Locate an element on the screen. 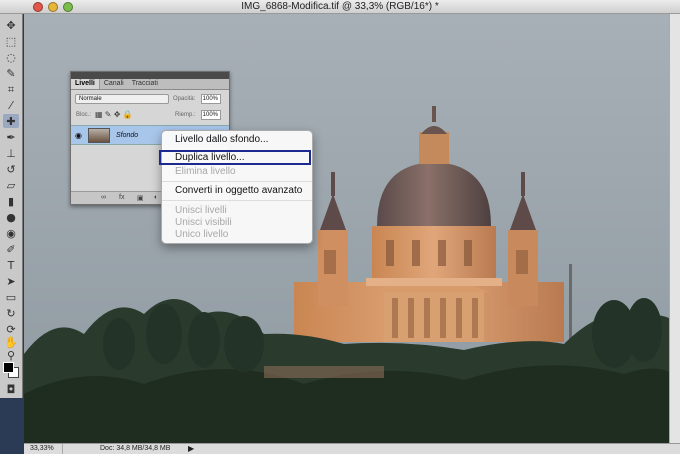  blur-icon: ● is located at coordinates (11, 217).